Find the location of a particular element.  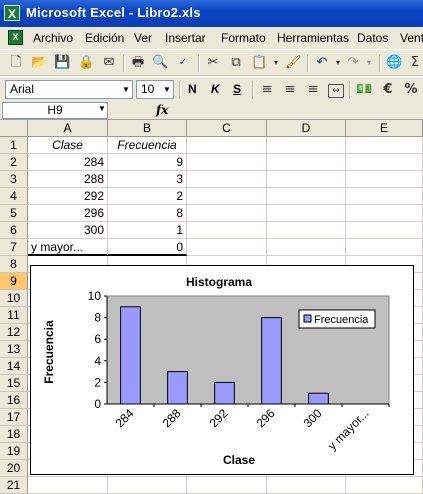

cell-e21 is located at coordinates (384, 485).